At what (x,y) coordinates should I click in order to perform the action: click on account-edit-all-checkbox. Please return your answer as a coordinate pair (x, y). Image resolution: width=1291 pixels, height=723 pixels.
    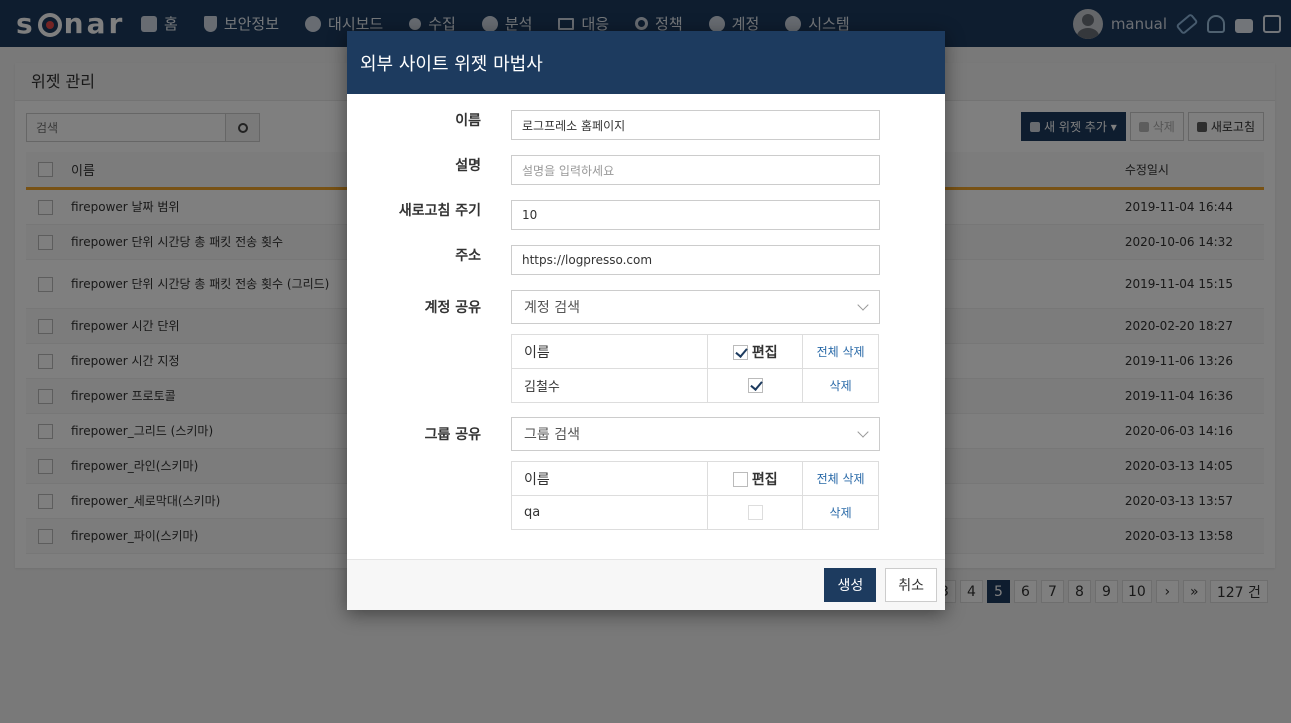
    Looking at the image, I should click on (740, 352).